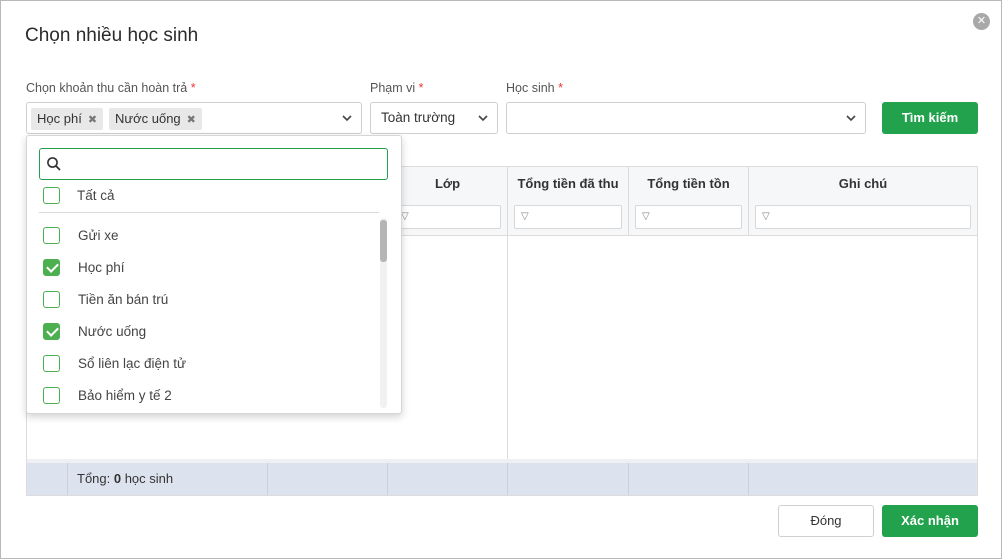 Image resolution: width=1002 pixels, height=559 pixels. I want to click on column-tong-tien-da-thu: Tổng tiền đã thu ▽, so click(567, 201).